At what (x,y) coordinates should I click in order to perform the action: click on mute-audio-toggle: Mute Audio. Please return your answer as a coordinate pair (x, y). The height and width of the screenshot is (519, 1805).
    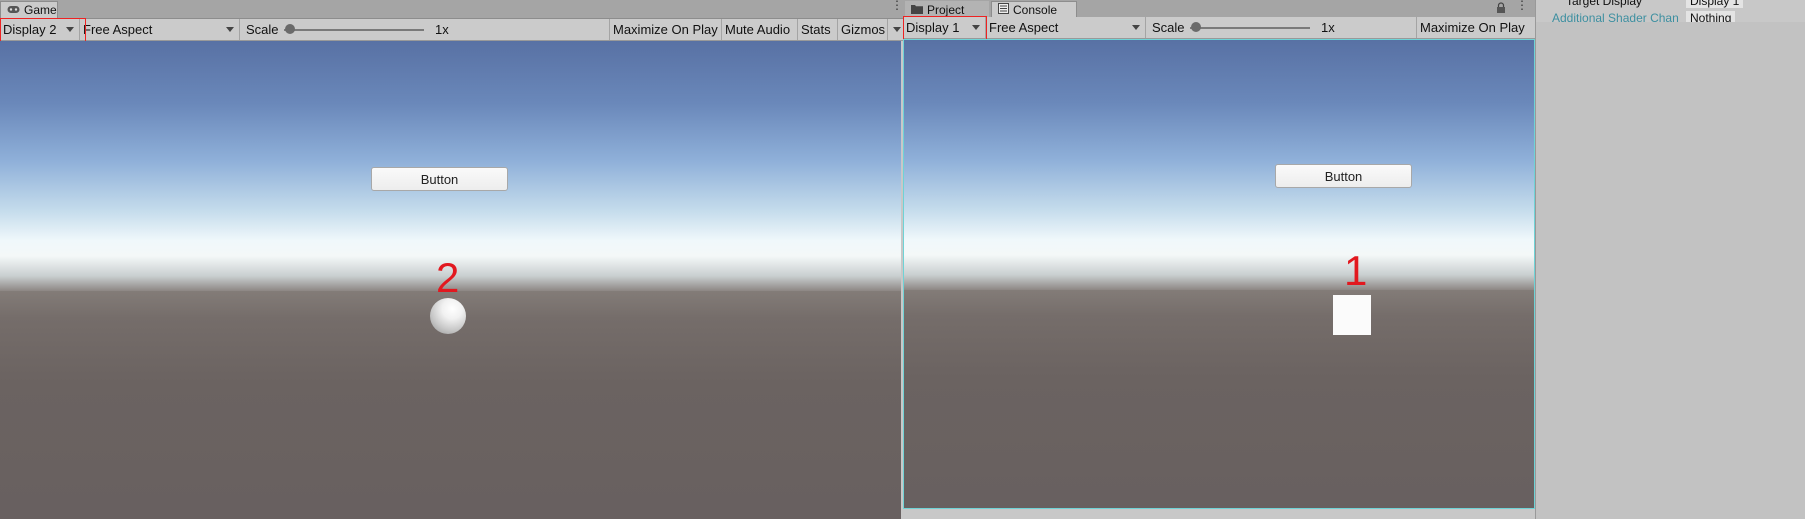
    Looking at the image, I should click on (760, 29).